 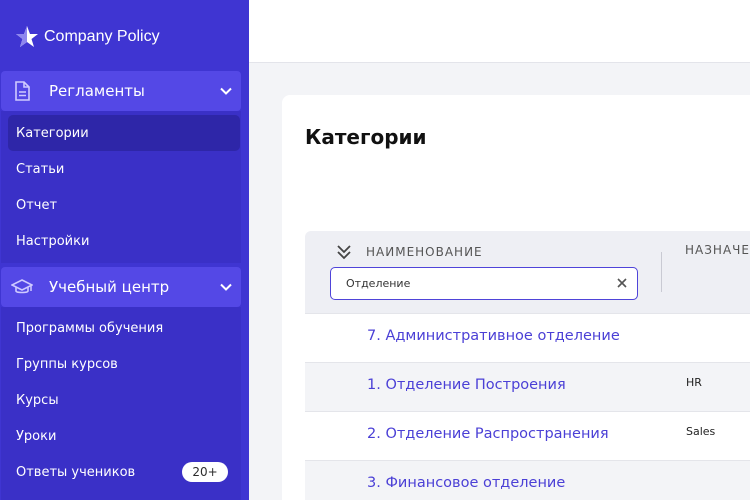 What do you see at coordinates (124, 400) in the screenshot?
I see `sidebar-item-courses: Курсы` at bounding box center [124, 400].